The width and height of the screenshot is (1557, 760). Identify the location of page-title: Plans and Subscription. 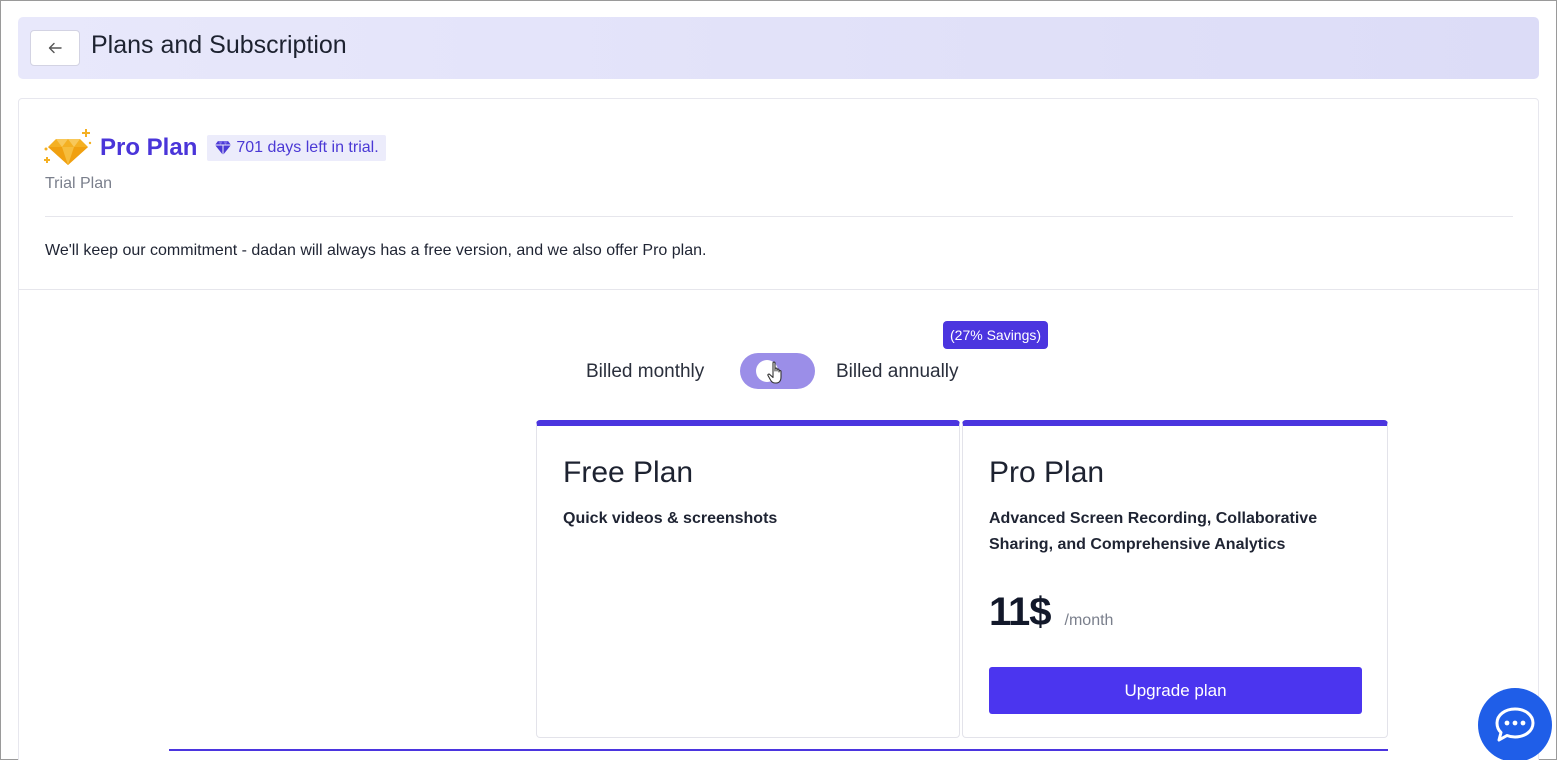
(219, 45).